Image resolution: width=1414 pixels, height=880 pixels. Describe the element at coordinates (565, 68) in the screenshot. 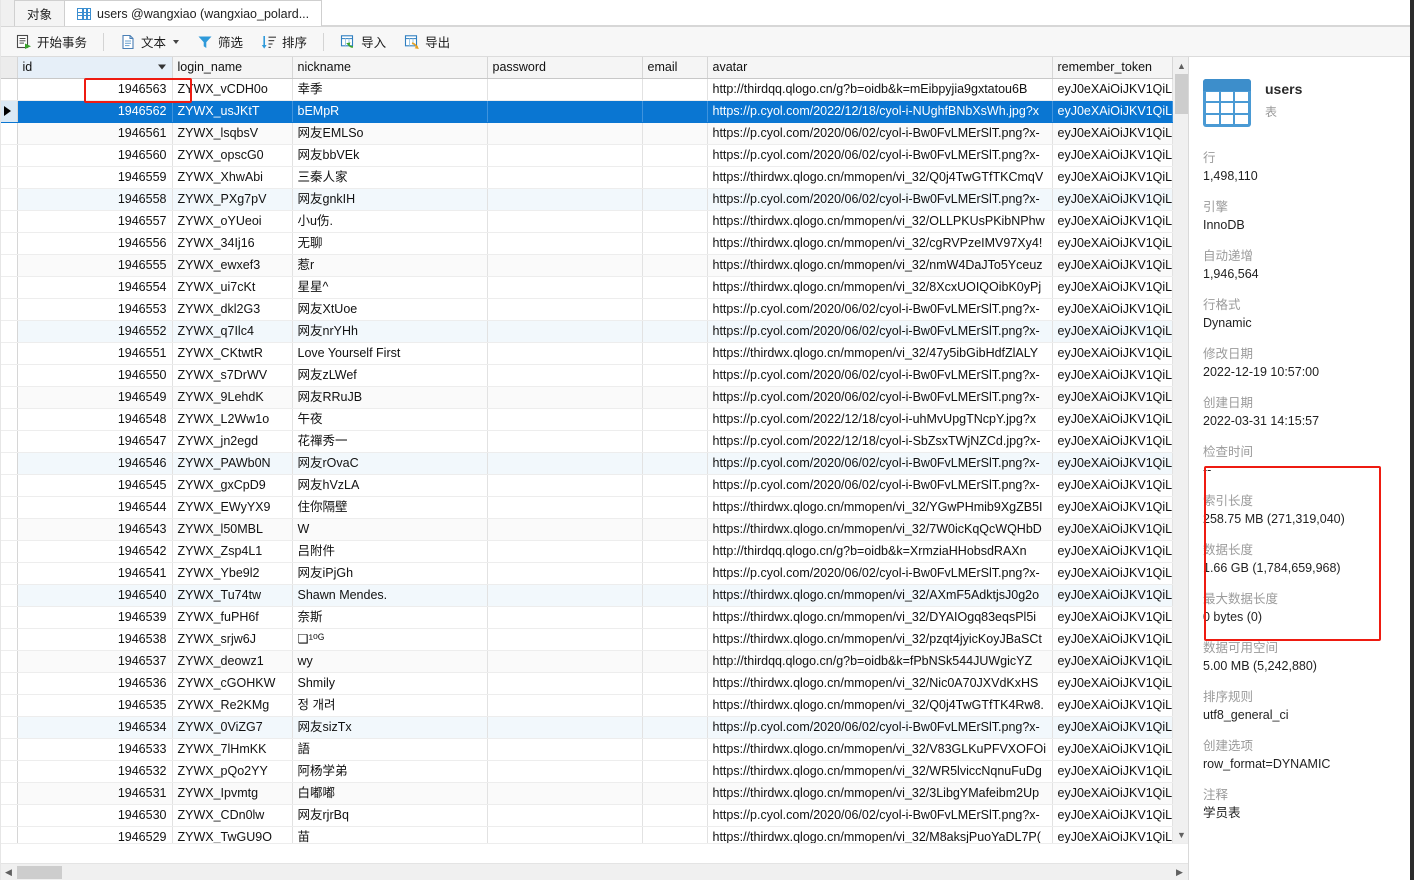

I see `column-header-password: password` at that location.